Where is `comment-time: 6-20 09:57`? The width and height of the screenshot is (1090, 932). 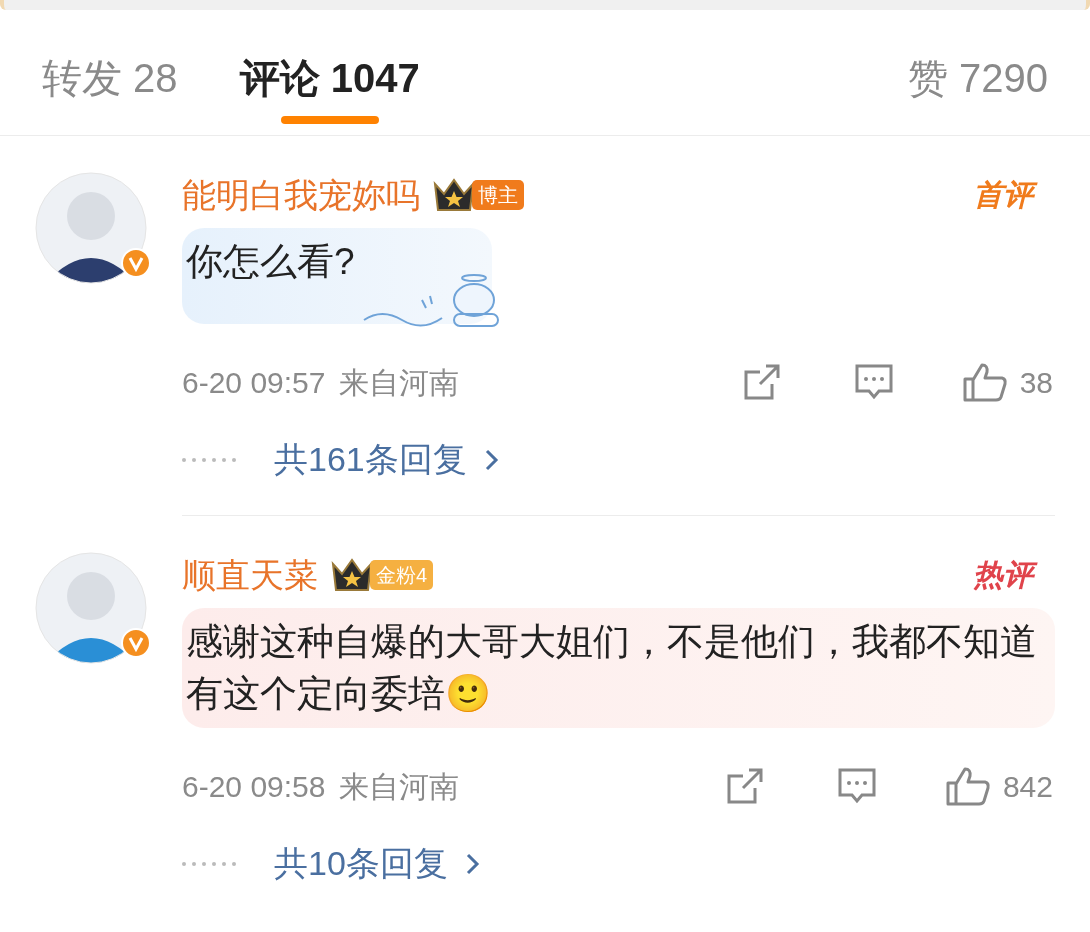 comment-time: 6-20 09:57 is located at coordinates (254, 382).